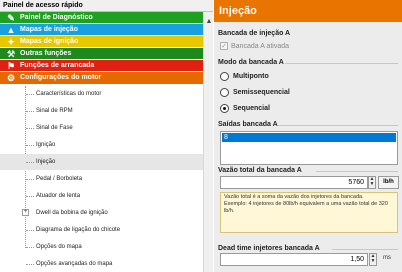  What do you see at coordinates (106, 6) in the screenshot?
I see `quick-access-title: Painel de acesso rápido` at bounding box center [106, 6].